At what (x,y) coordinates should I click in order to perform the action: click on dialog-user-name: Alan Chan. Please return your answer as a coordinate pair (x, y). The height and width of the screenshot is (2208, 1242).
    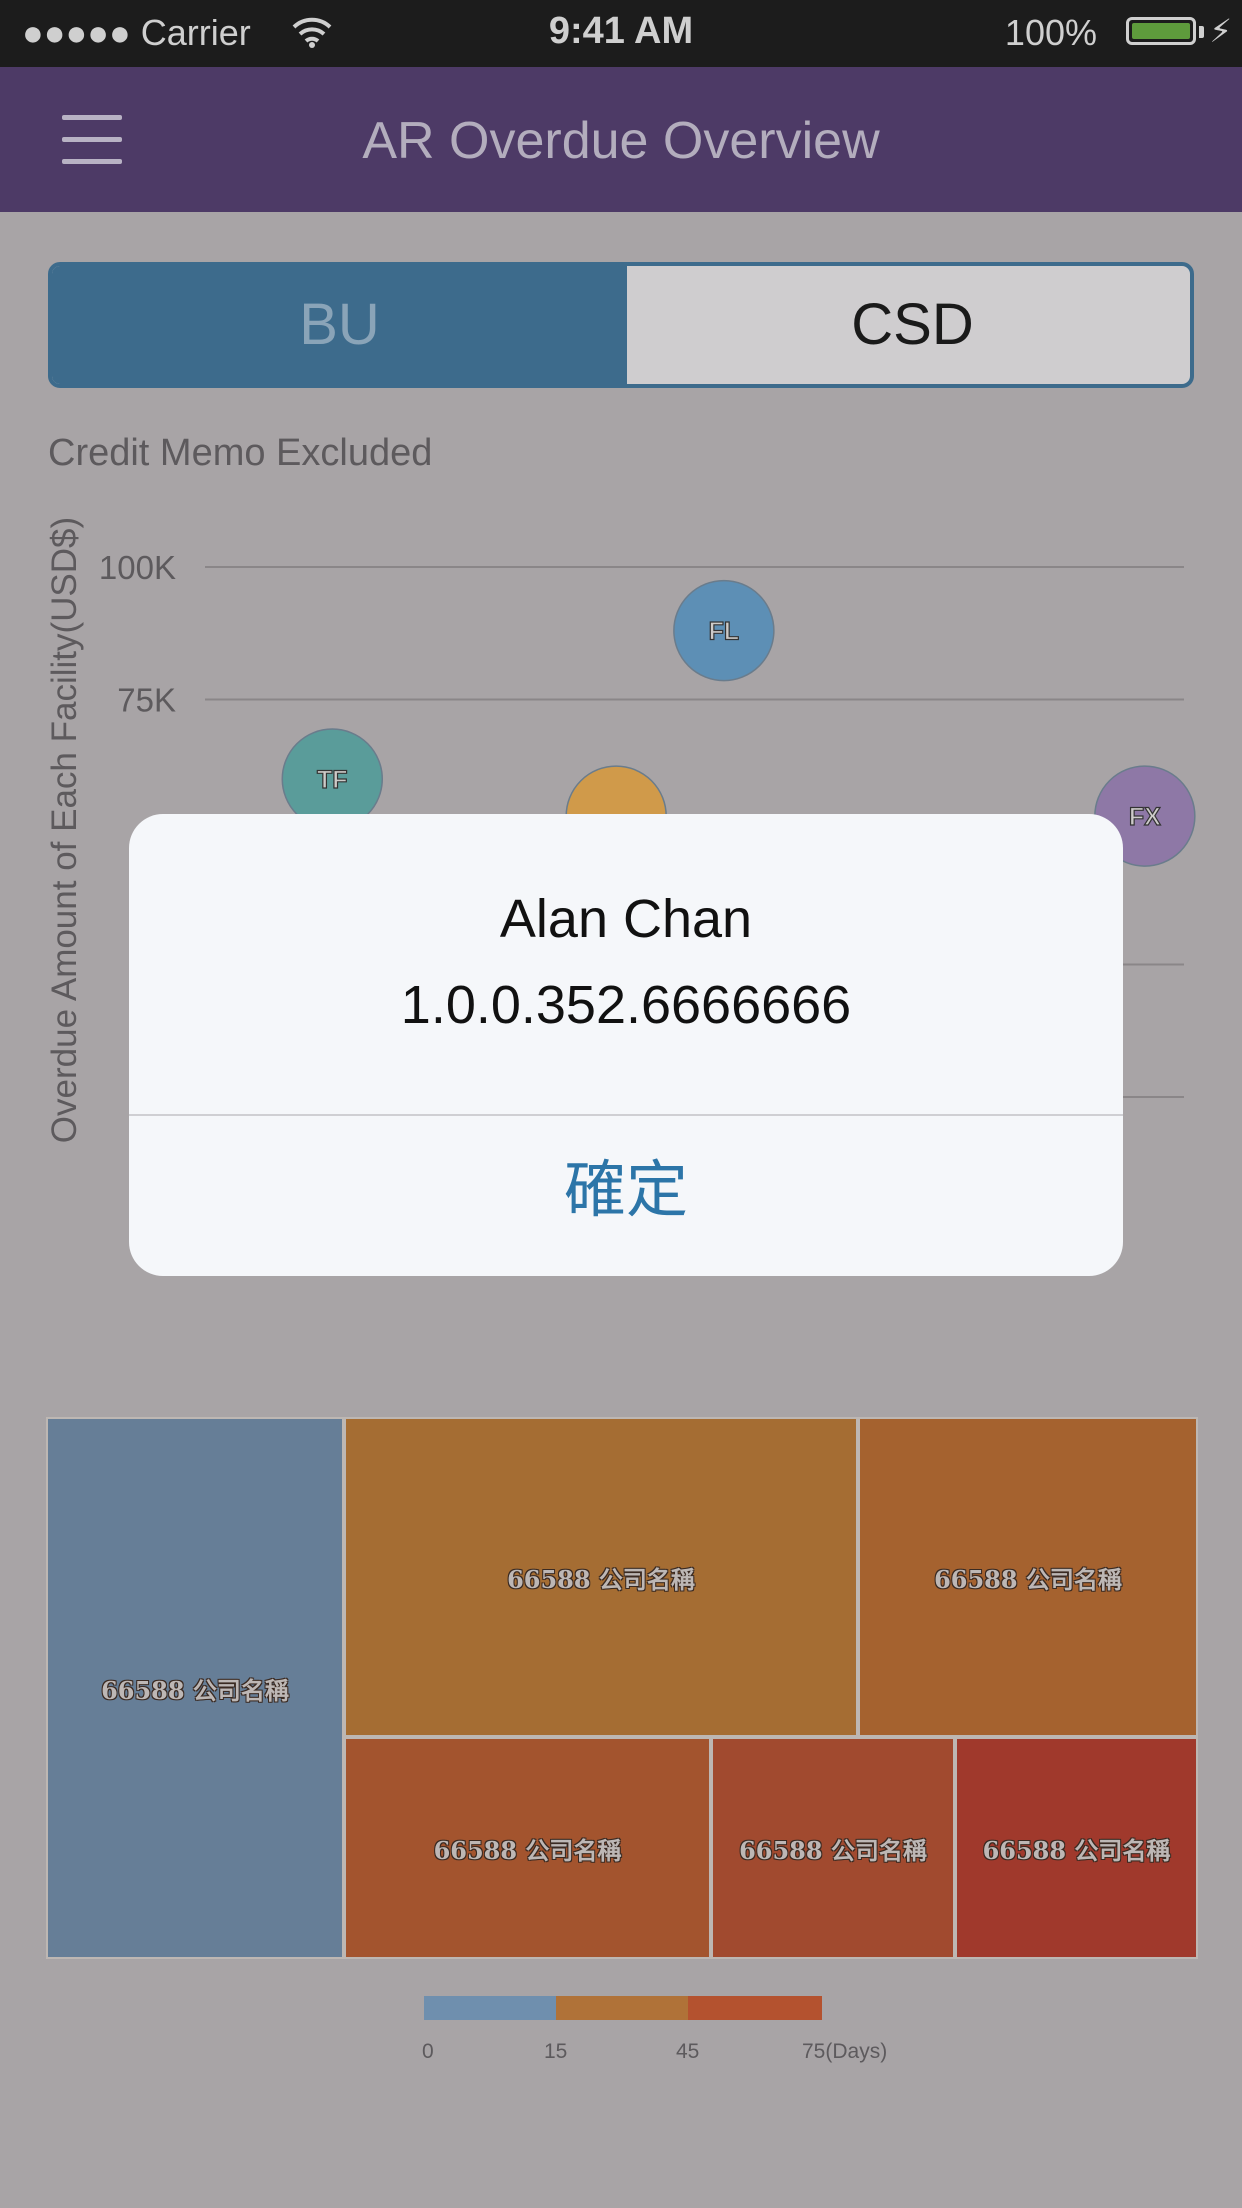
    Looking at the image, I should click on (626, 919).